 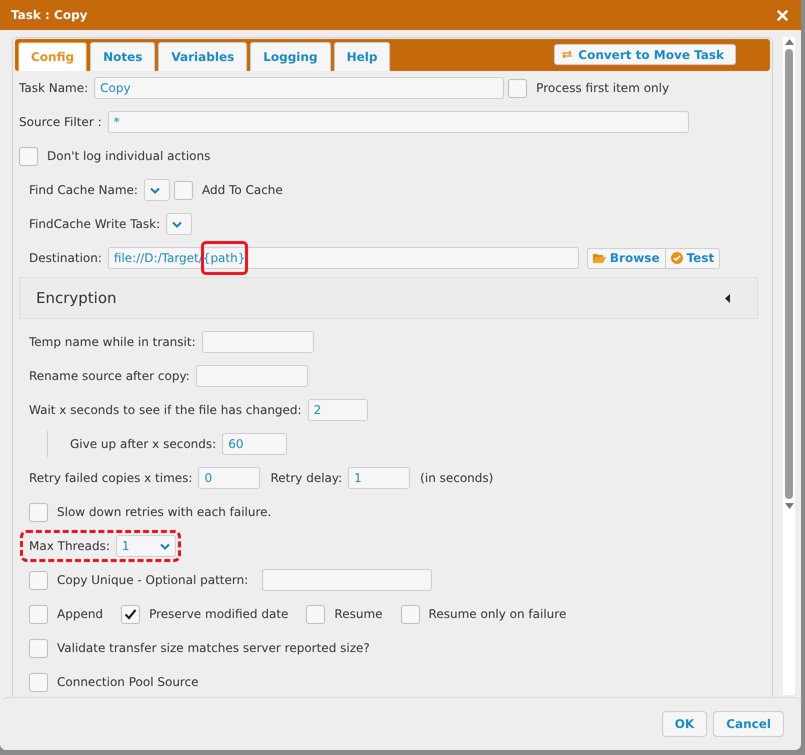 I want to click on text-field: *, so click(x=398, y=122).